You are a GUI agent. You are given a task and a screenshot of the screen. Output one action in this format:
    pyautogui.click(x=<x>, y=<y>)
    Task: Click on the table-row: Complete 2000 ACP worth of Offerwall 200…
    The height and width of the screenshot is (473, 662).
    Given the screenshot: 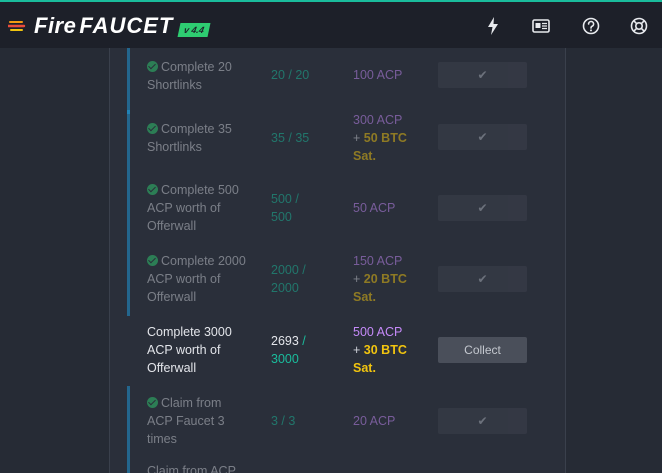 What is the action you would take?
    pyautogui.click(x=337, y=283)
    